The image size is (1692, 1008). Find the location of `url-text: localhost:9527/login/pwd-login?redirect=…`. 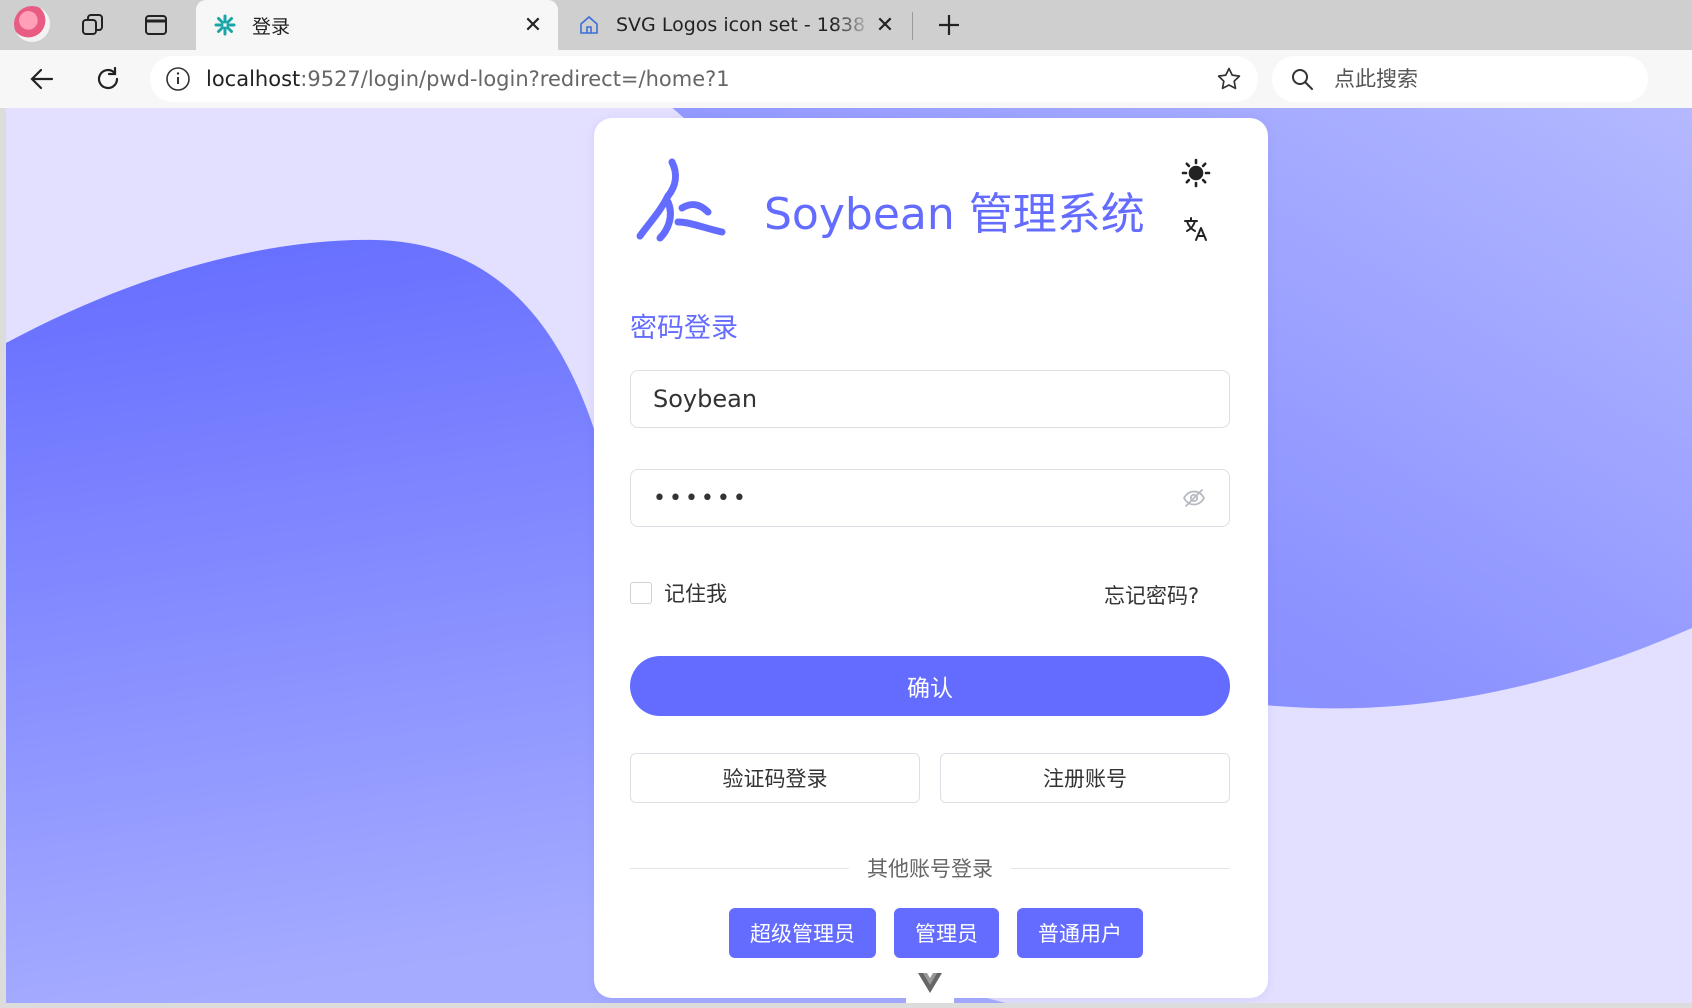

url-text: localhost:9527/login/pwd-login?redirect=… is located at coordinates (710, 79).